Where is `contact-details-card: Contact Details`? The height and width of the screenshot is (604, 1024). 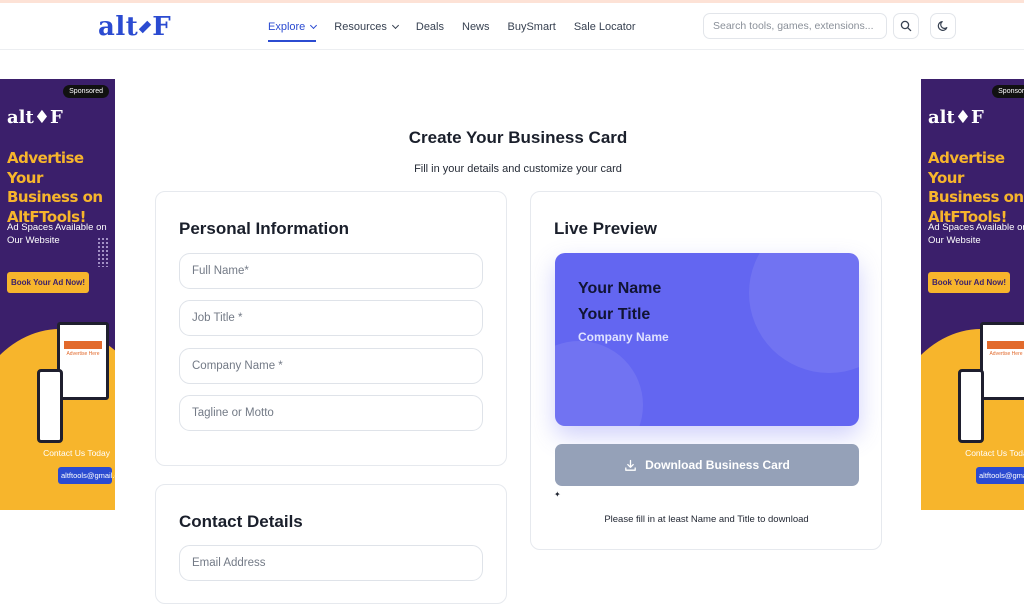
contact-details-card: Contact Details is located at coordinates (331, 544).